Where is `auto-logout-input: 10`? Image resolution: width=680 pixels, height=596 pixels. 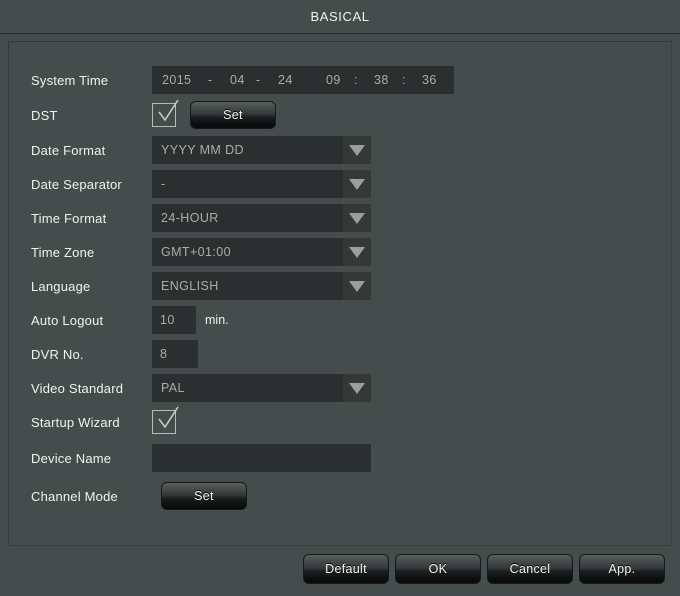 auto-logout-input: 10 is located at coordinates (174, 320).